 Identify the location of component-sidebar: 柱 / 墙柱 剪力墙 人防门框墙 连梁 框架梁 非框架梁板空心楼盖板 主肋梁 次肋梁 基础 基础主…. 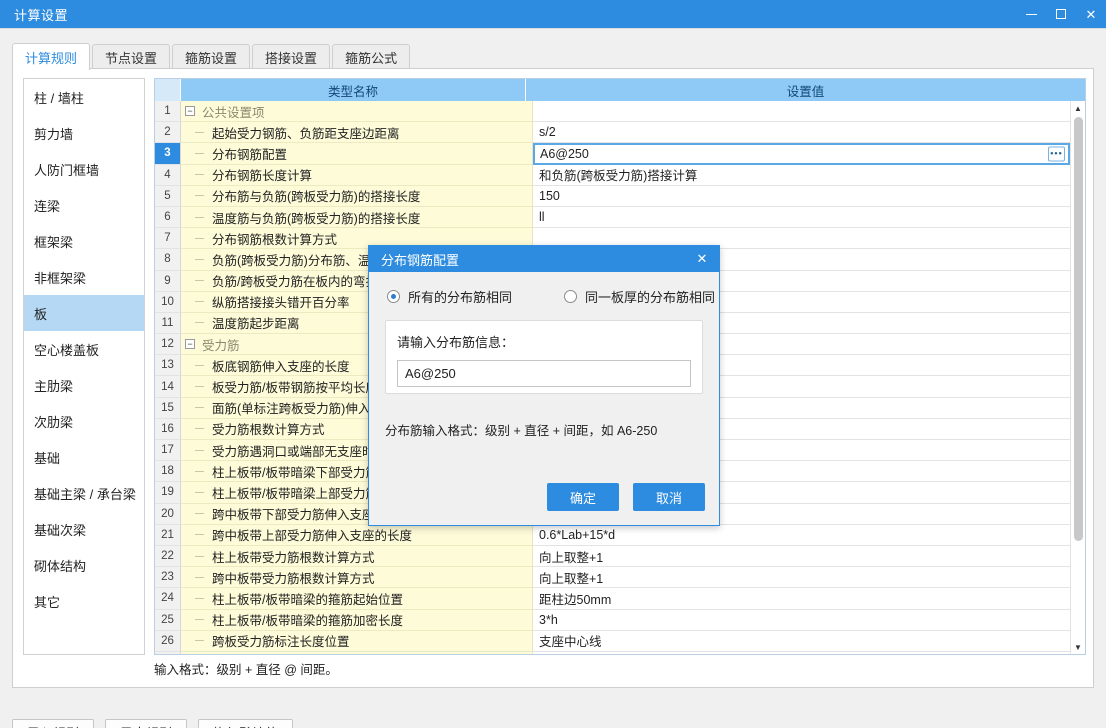
(84, 366).